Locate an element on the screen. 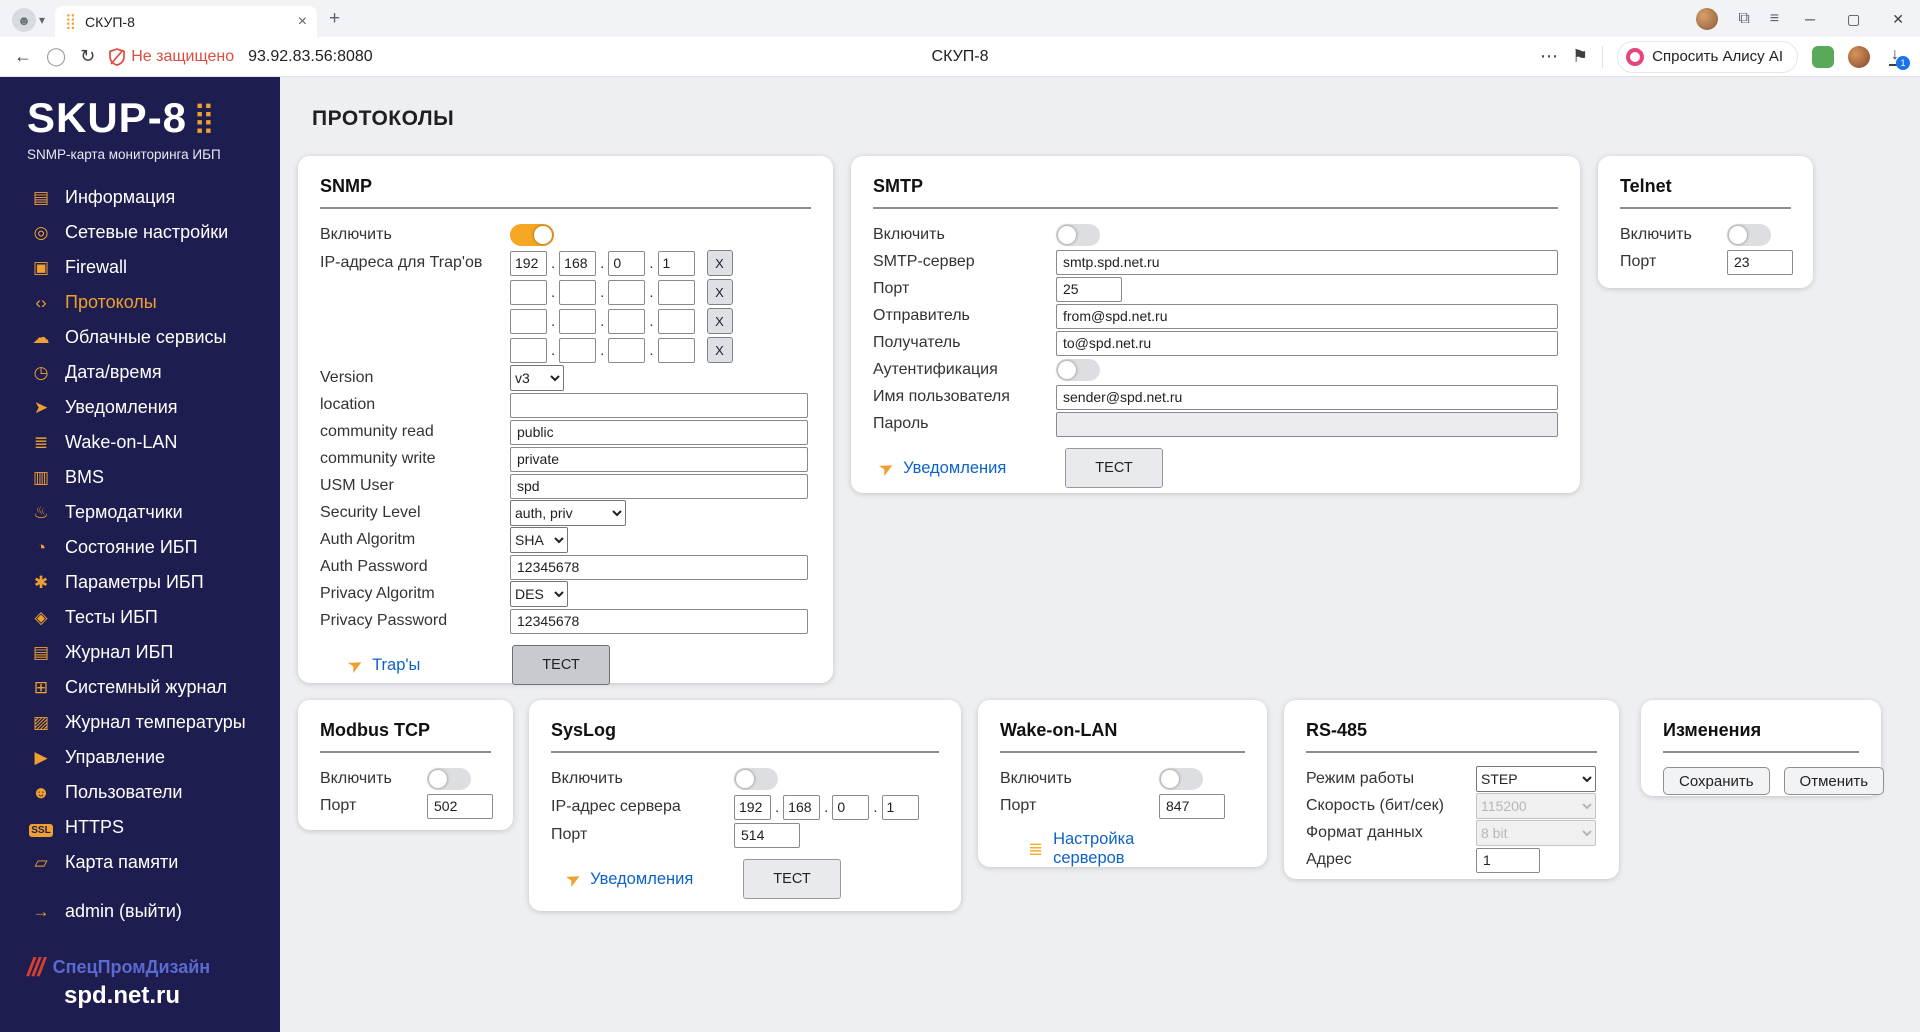 This screenshot has height=1032, width=1920. snmp-community-write-input is located at coordinates (659, 459).